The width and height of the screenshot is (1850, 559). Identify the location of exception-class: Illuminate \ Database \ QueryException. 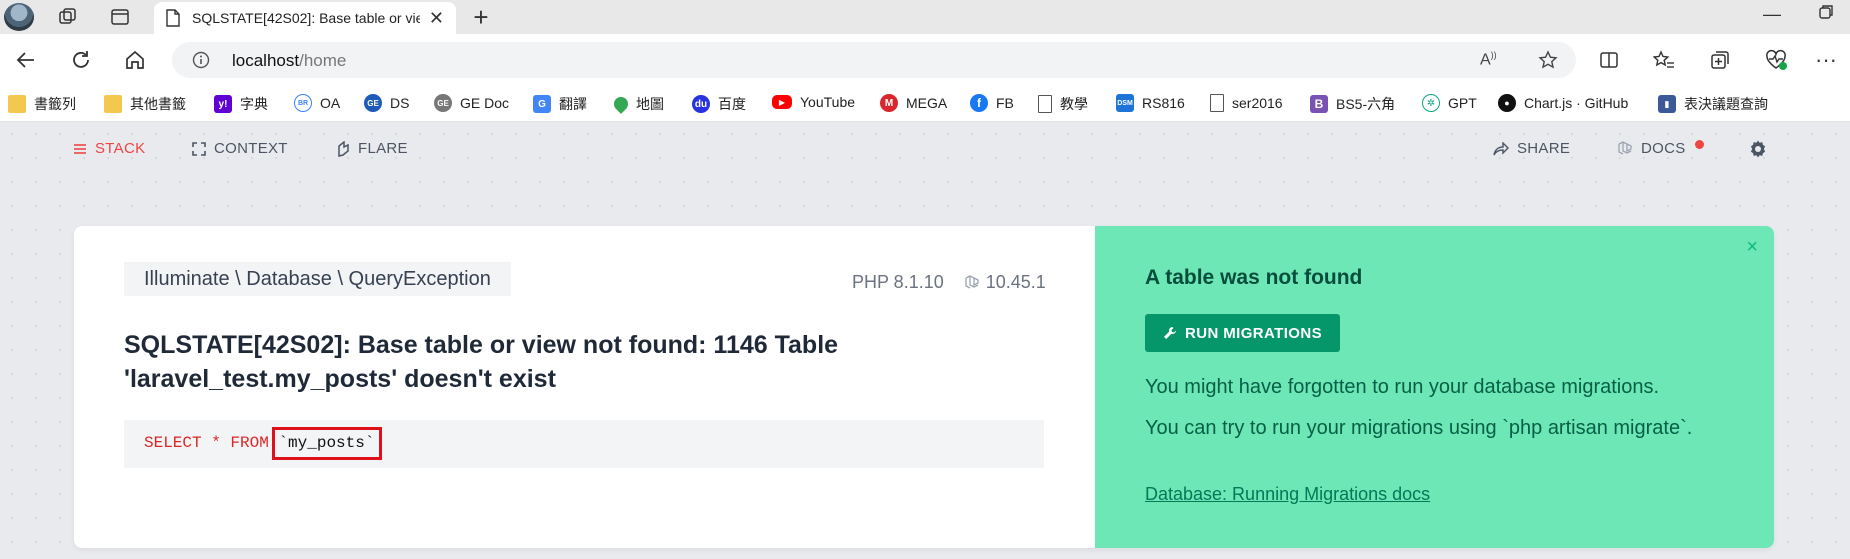
(317, 279).